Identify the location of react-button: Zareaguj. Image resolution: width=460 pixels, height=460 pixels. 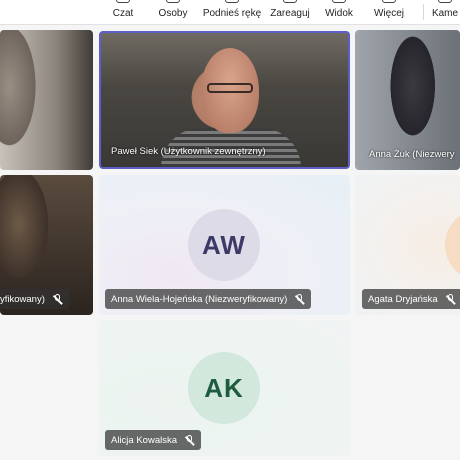
(290, 12).